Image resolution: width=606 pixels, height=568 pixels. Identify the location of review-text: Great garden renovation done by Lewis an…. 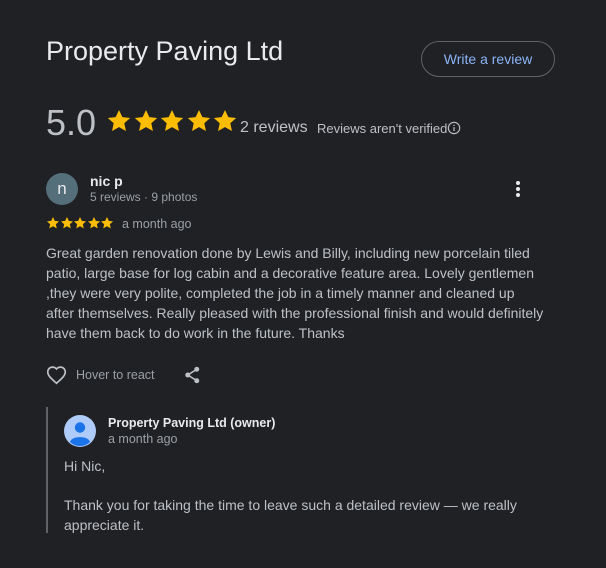
(295, 293).